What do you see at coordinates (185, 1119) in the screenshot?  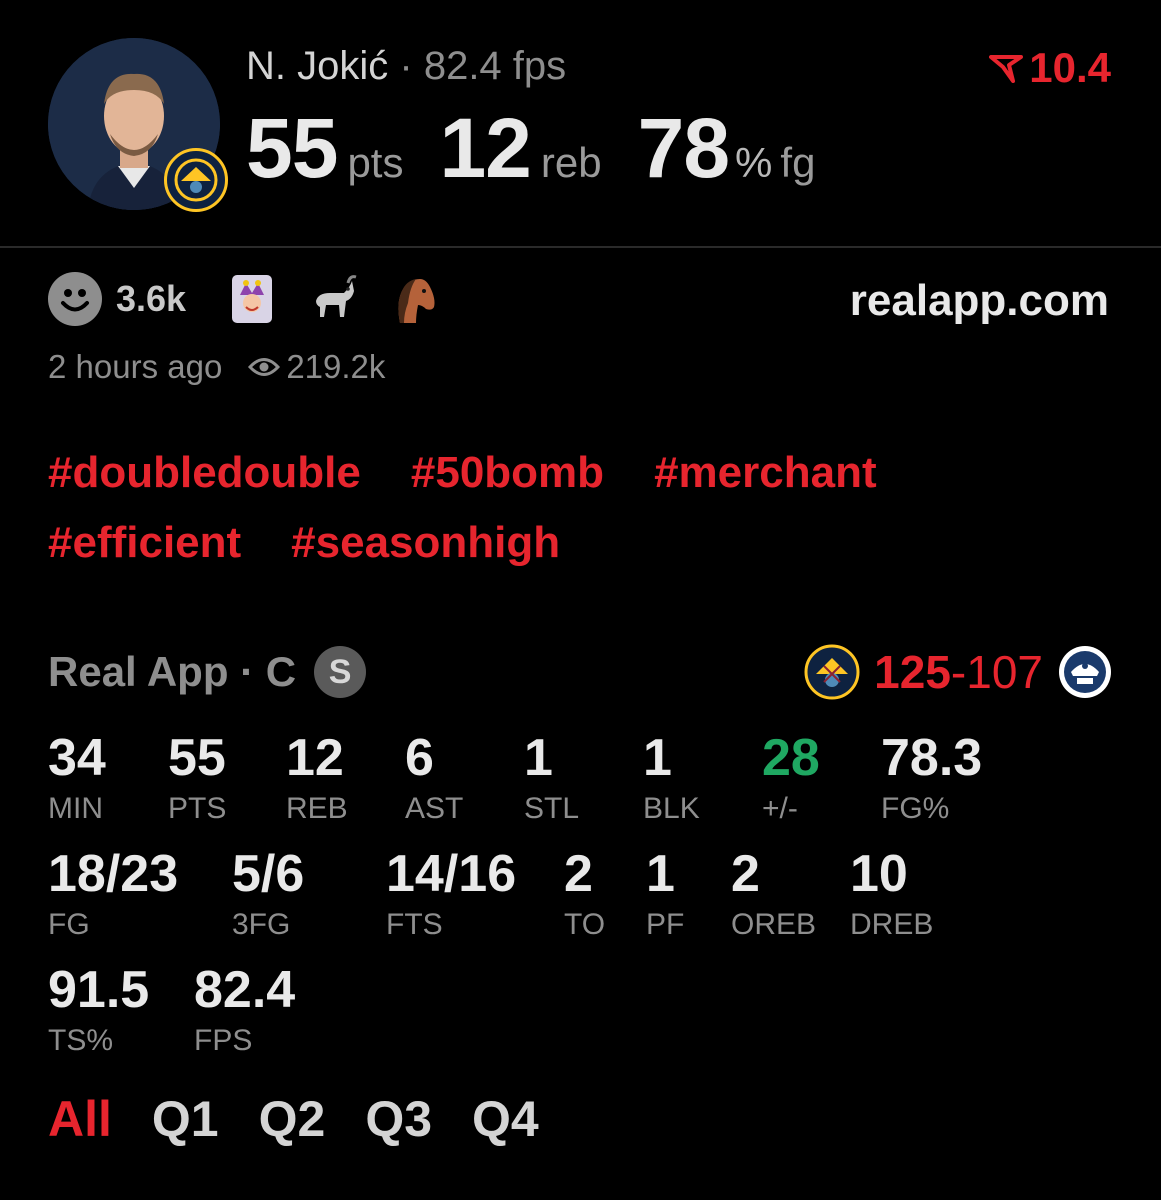 I see `tab-q1: Q1` at bounding box center [185, 1119].